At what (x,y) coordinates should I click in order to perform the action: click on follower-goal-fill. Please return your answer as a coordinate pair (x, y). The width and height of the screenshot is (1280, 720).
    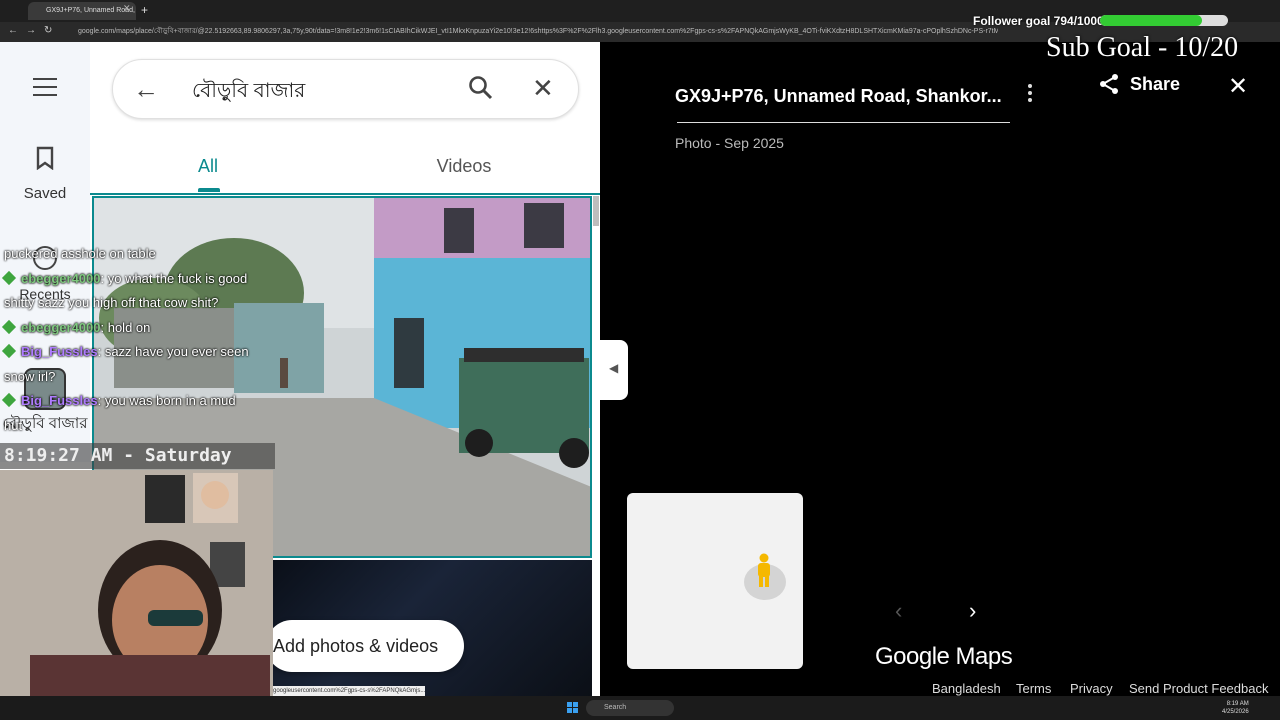
    Looking at the image, I should click on (1151, 20).